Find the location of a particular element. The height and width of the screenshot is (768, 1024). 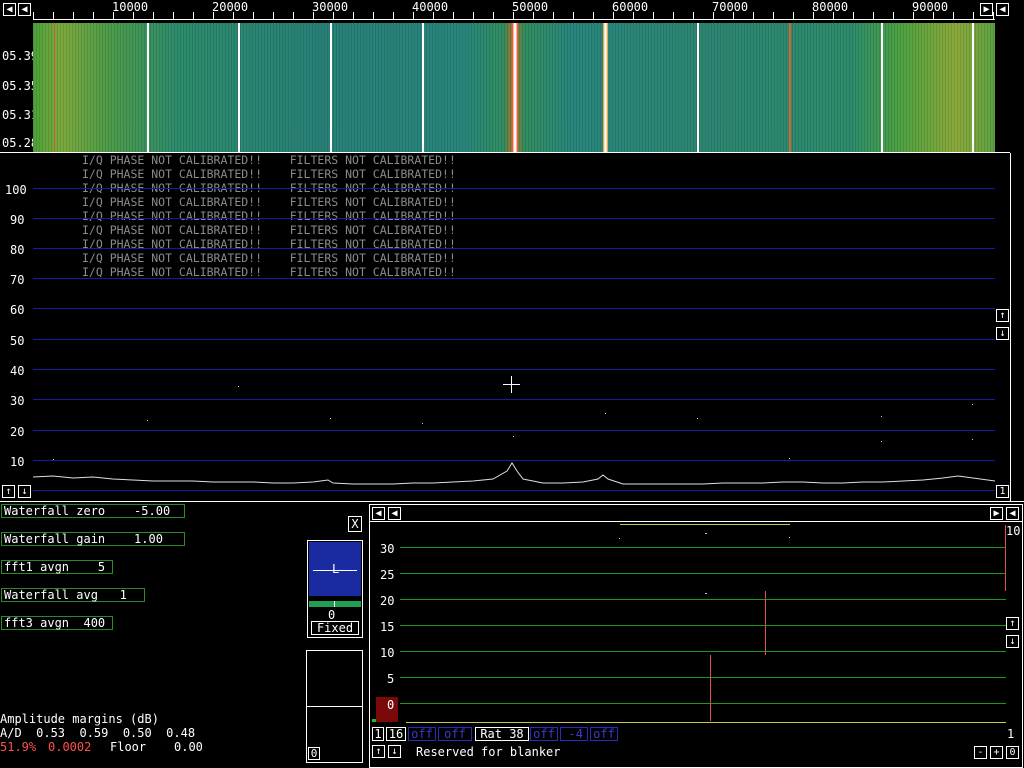

close-button: X is located at coordinates (355, 524).